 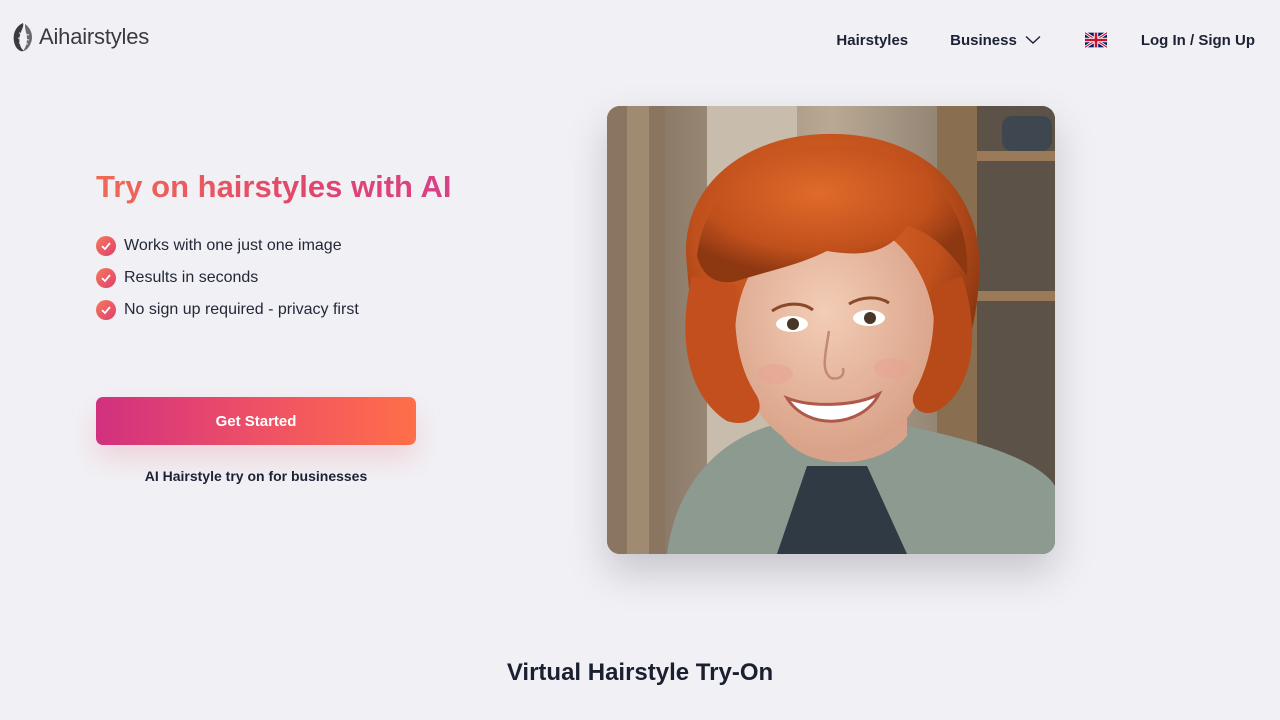 I want to click on feature-item: Works with one just one image, so click(x=286, y=246).